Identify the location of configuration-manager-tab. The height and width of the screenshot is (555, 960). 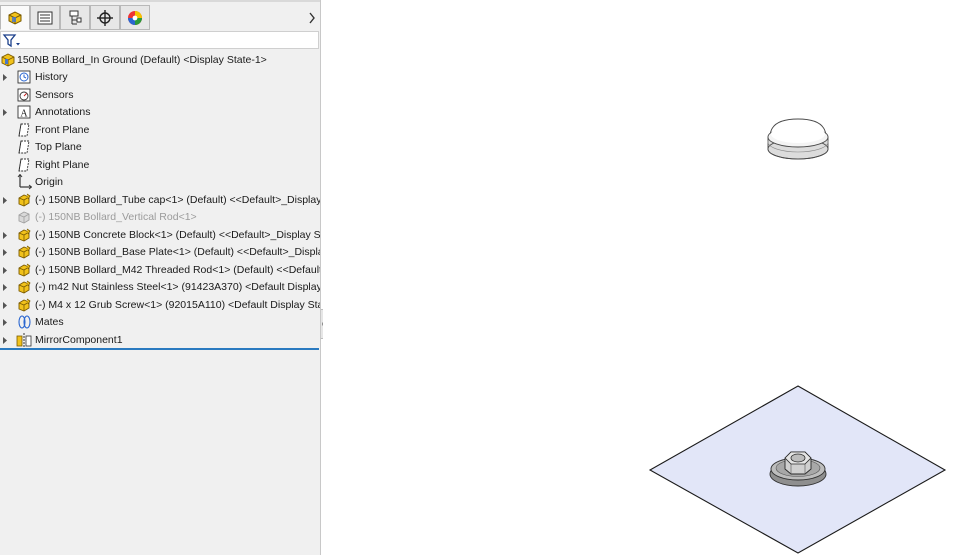
(75, 17).